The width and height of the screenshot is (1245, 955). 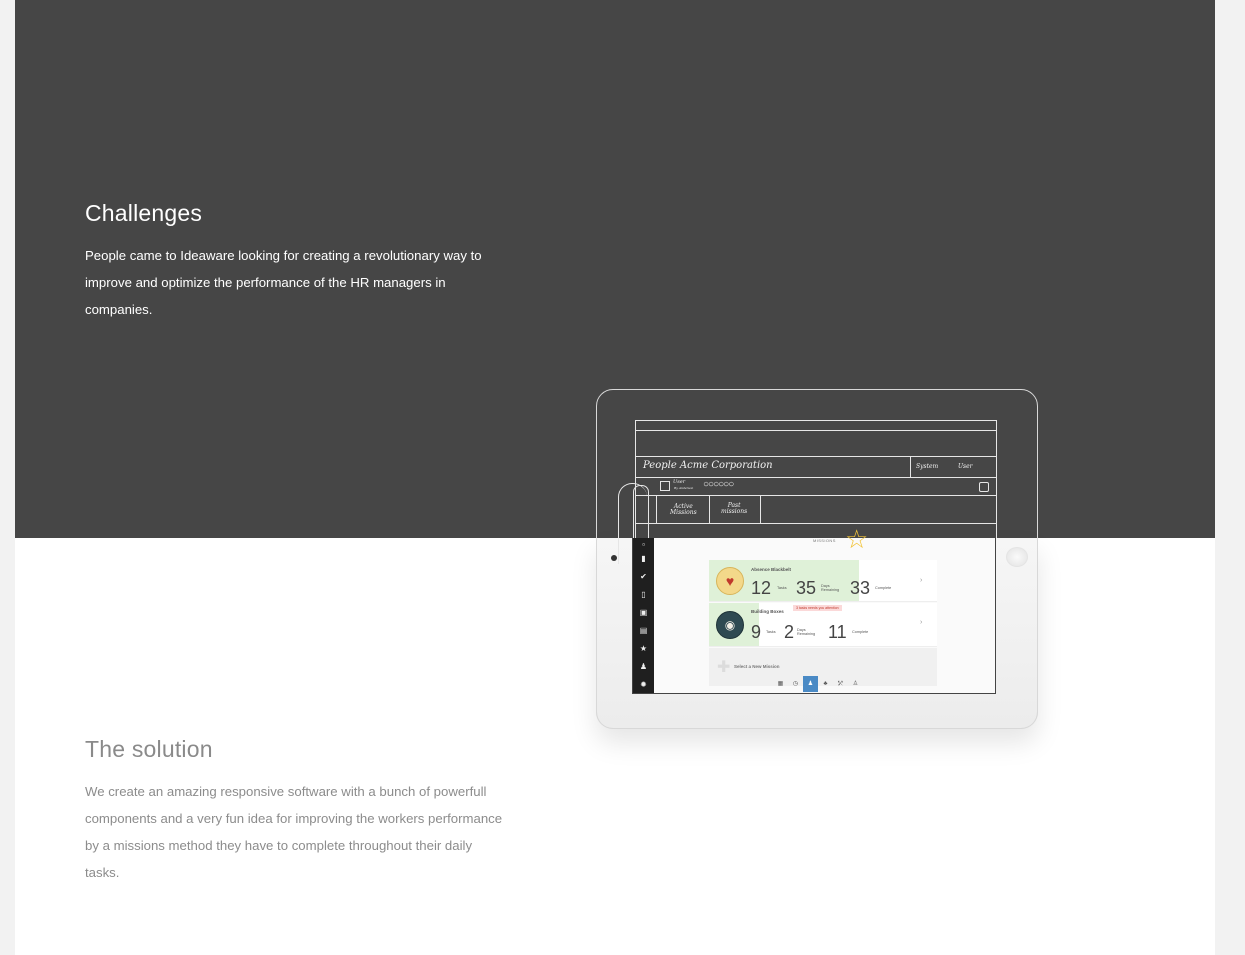 I want to click on mission-name: Building Boxes, so click(x=767, y=611).